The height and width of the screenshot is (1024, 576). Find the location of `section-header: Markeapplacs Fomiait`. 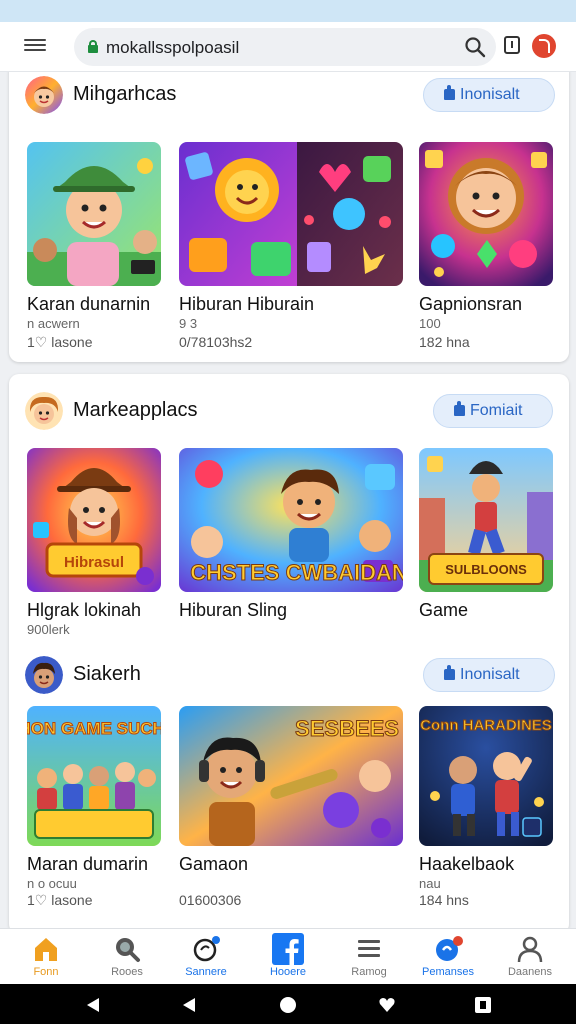

section-header: Markeapplacs Fomiait is located at coordinates (290, 411).